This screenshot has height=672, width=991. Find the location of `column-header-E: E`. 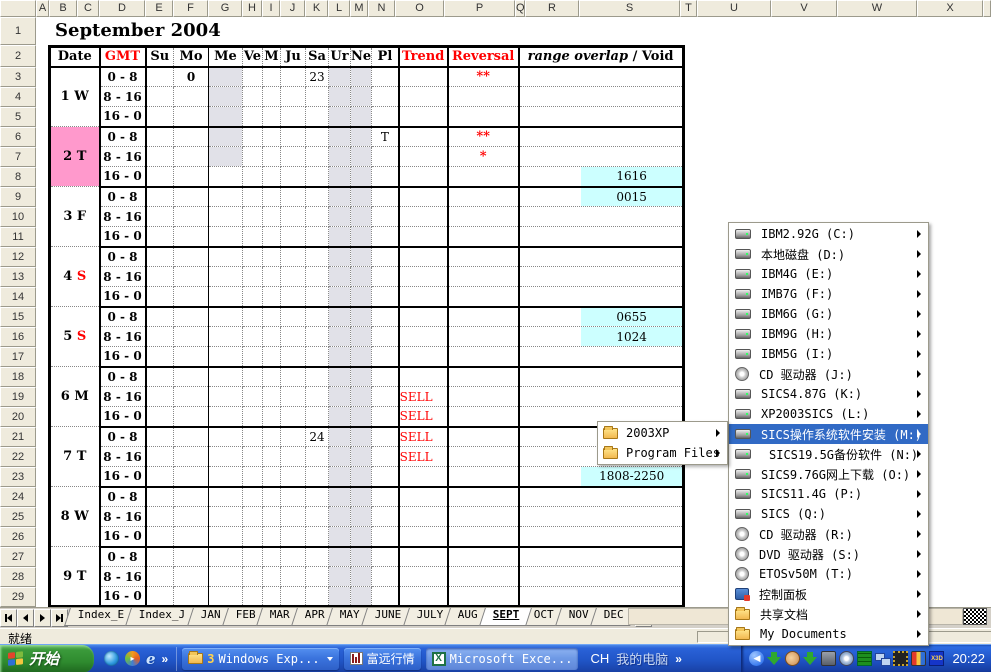

column-header-E: E is located at coordinates (159, 8).